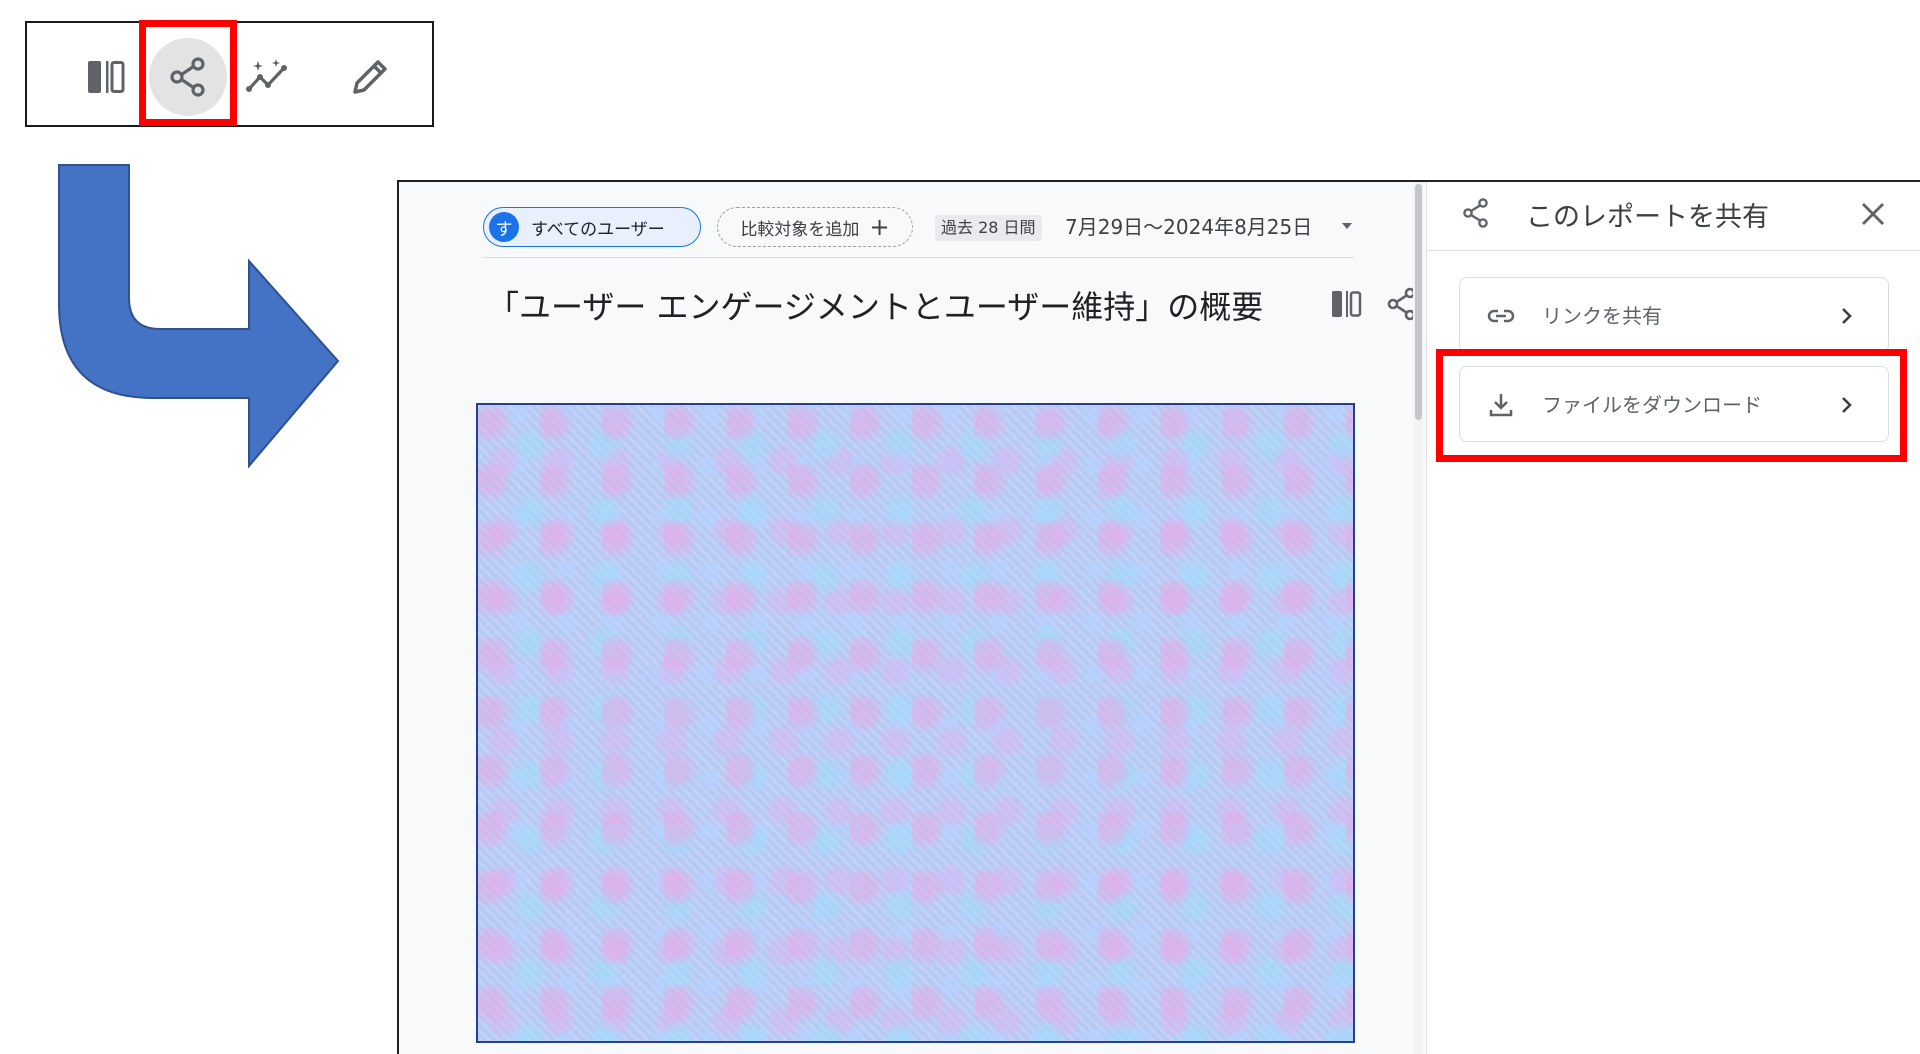 The height and width of the screenshot is (1054, 1920). Describe the element at coordinates (1674, 315) in the screenshot. I see `share-link-option: リンクを共有` at that location.